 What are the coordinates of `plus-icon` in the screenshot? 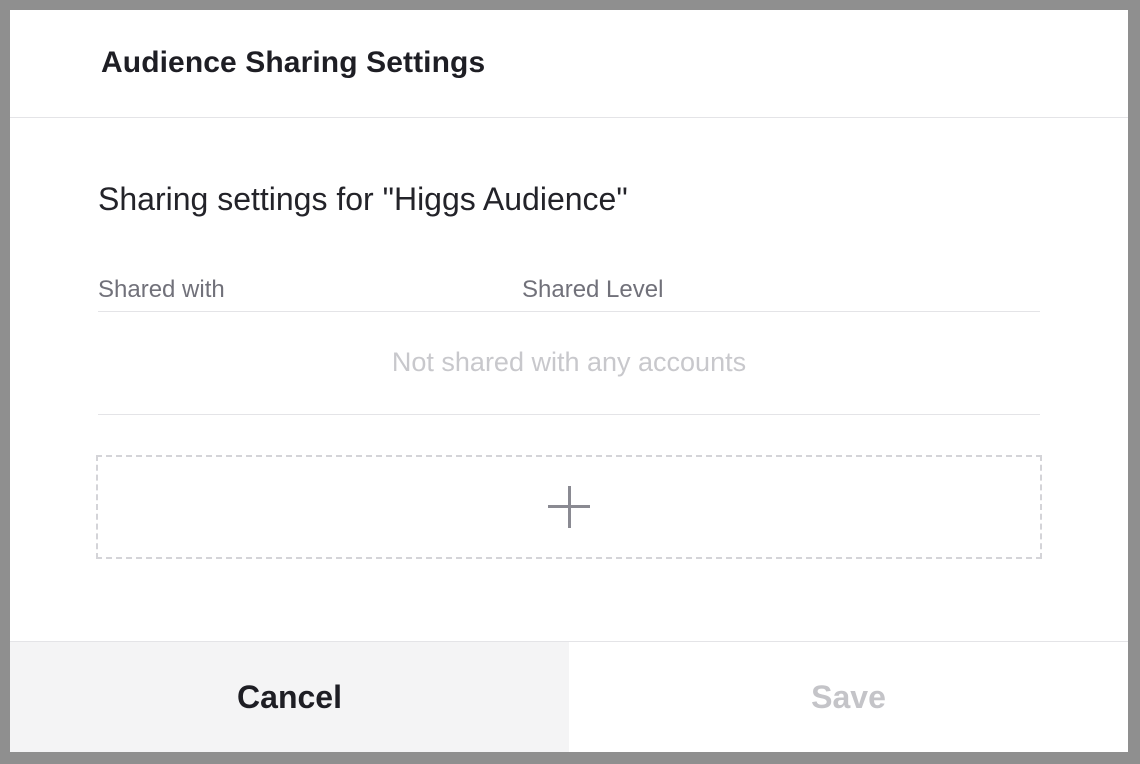 It's located at (569, 507).